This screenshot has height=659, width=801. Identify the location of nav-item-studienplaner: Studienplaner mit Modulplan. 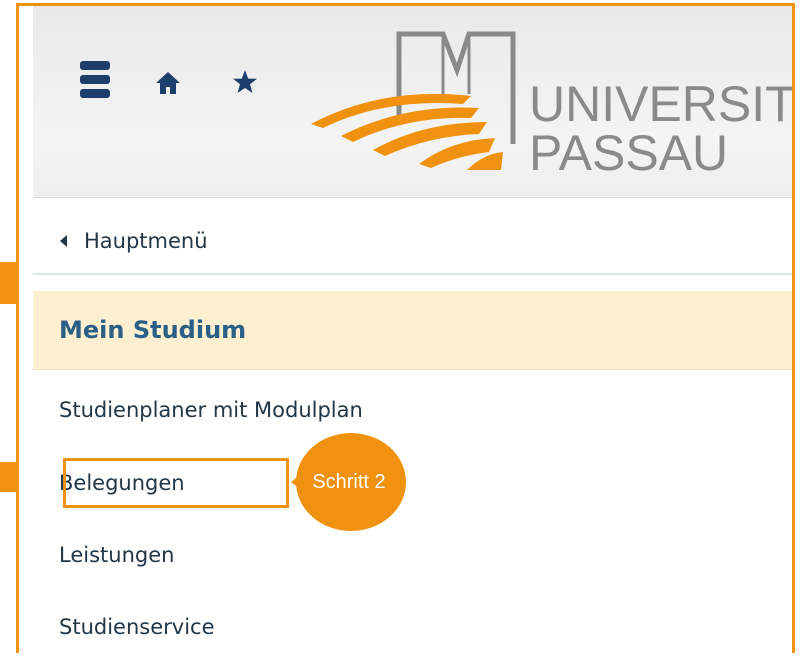
(211, 410).